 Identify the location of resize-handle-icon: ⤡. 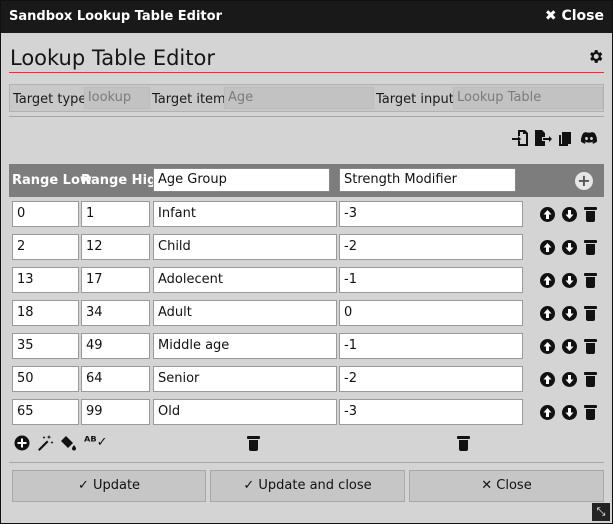
(601, 512).